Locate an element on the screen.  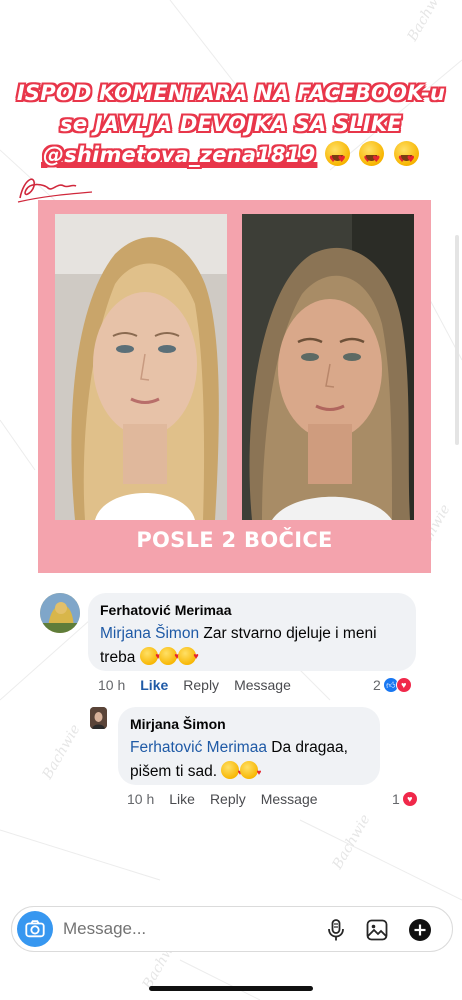
comment-author: Ferhatović Merimaa is located at coordinates (252, 610).